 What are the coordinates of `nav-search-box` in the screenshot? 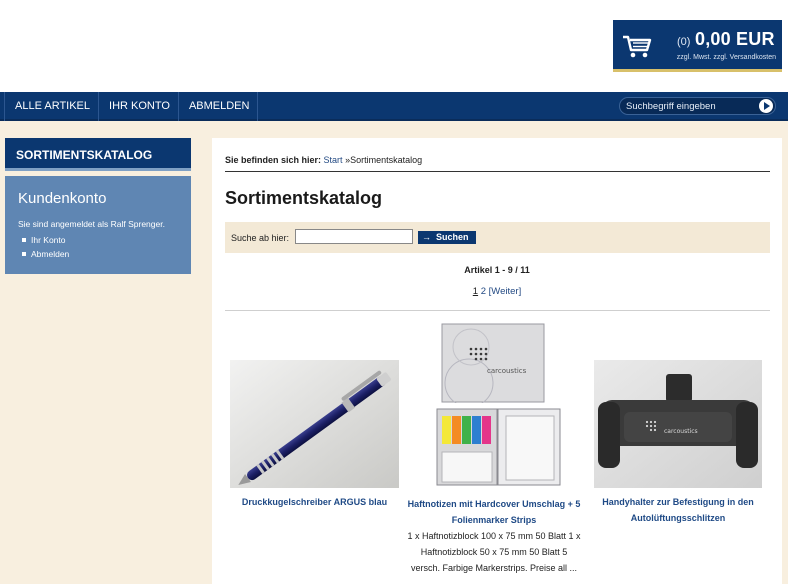 It's located at (697, 106).